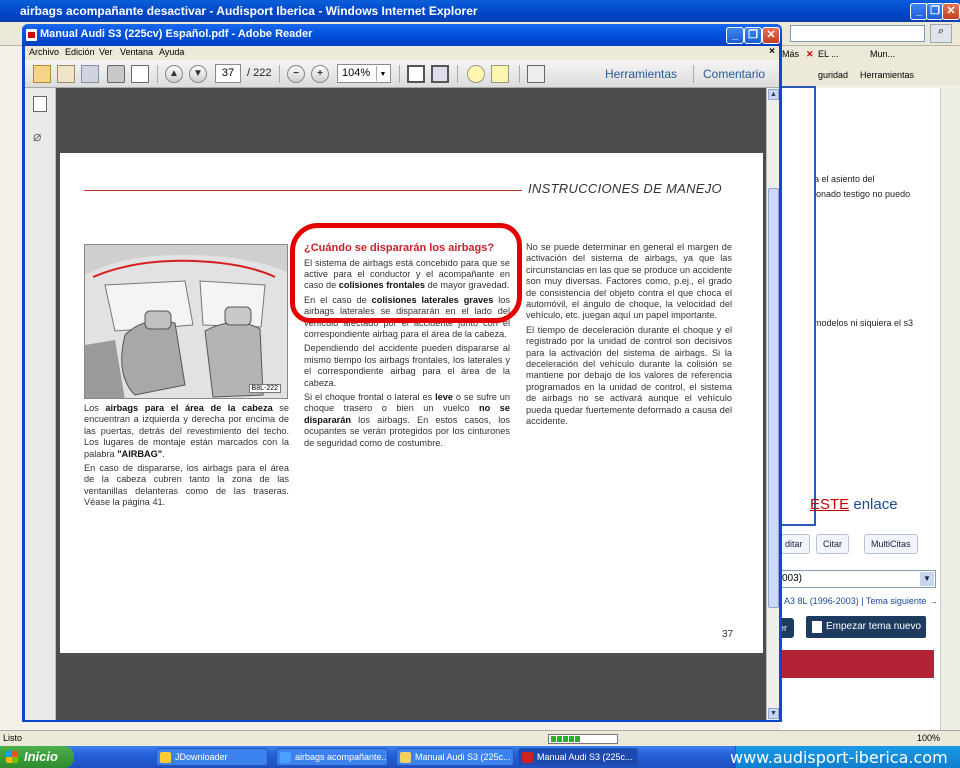 The height and width of the screenshot is (768, 960). I want to click on menu-ver: Ver, so click(106, 52).